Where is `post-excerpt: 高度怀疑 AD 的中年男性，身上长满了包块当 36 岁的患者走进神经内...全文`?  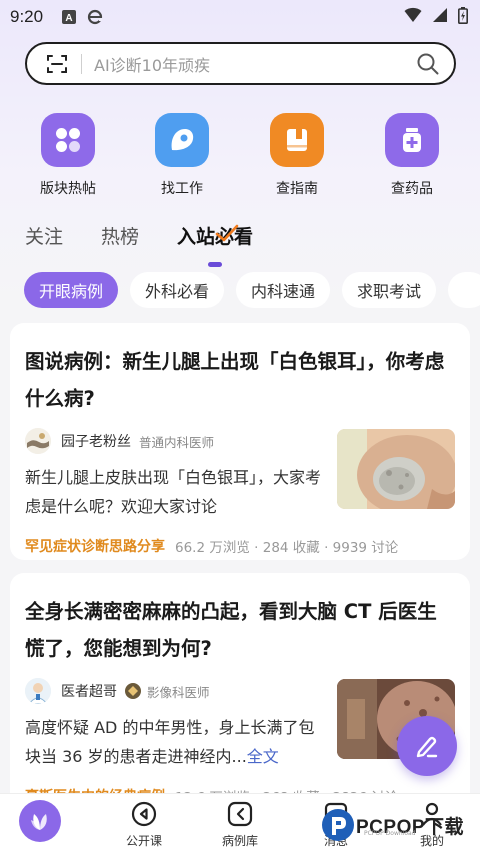
post-excerpt: 高度怀疑 AD 的中年男性，身上长满了包块当 36 岁的患者走进神经内...全文 is located at coordinates (176, 742).